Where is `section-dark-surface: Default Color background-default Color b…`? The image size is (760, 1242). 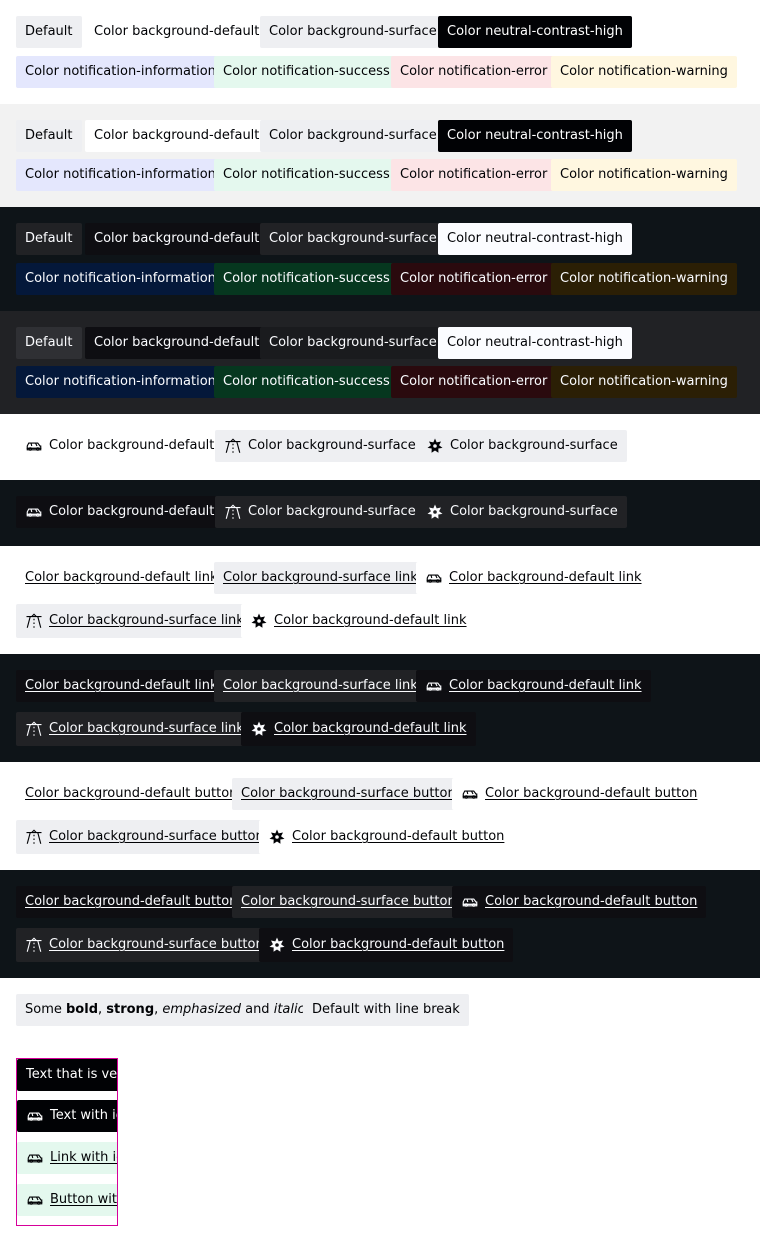 section-dark-surface: Default Color background-default Color b… is located at coordinates (380, 362).